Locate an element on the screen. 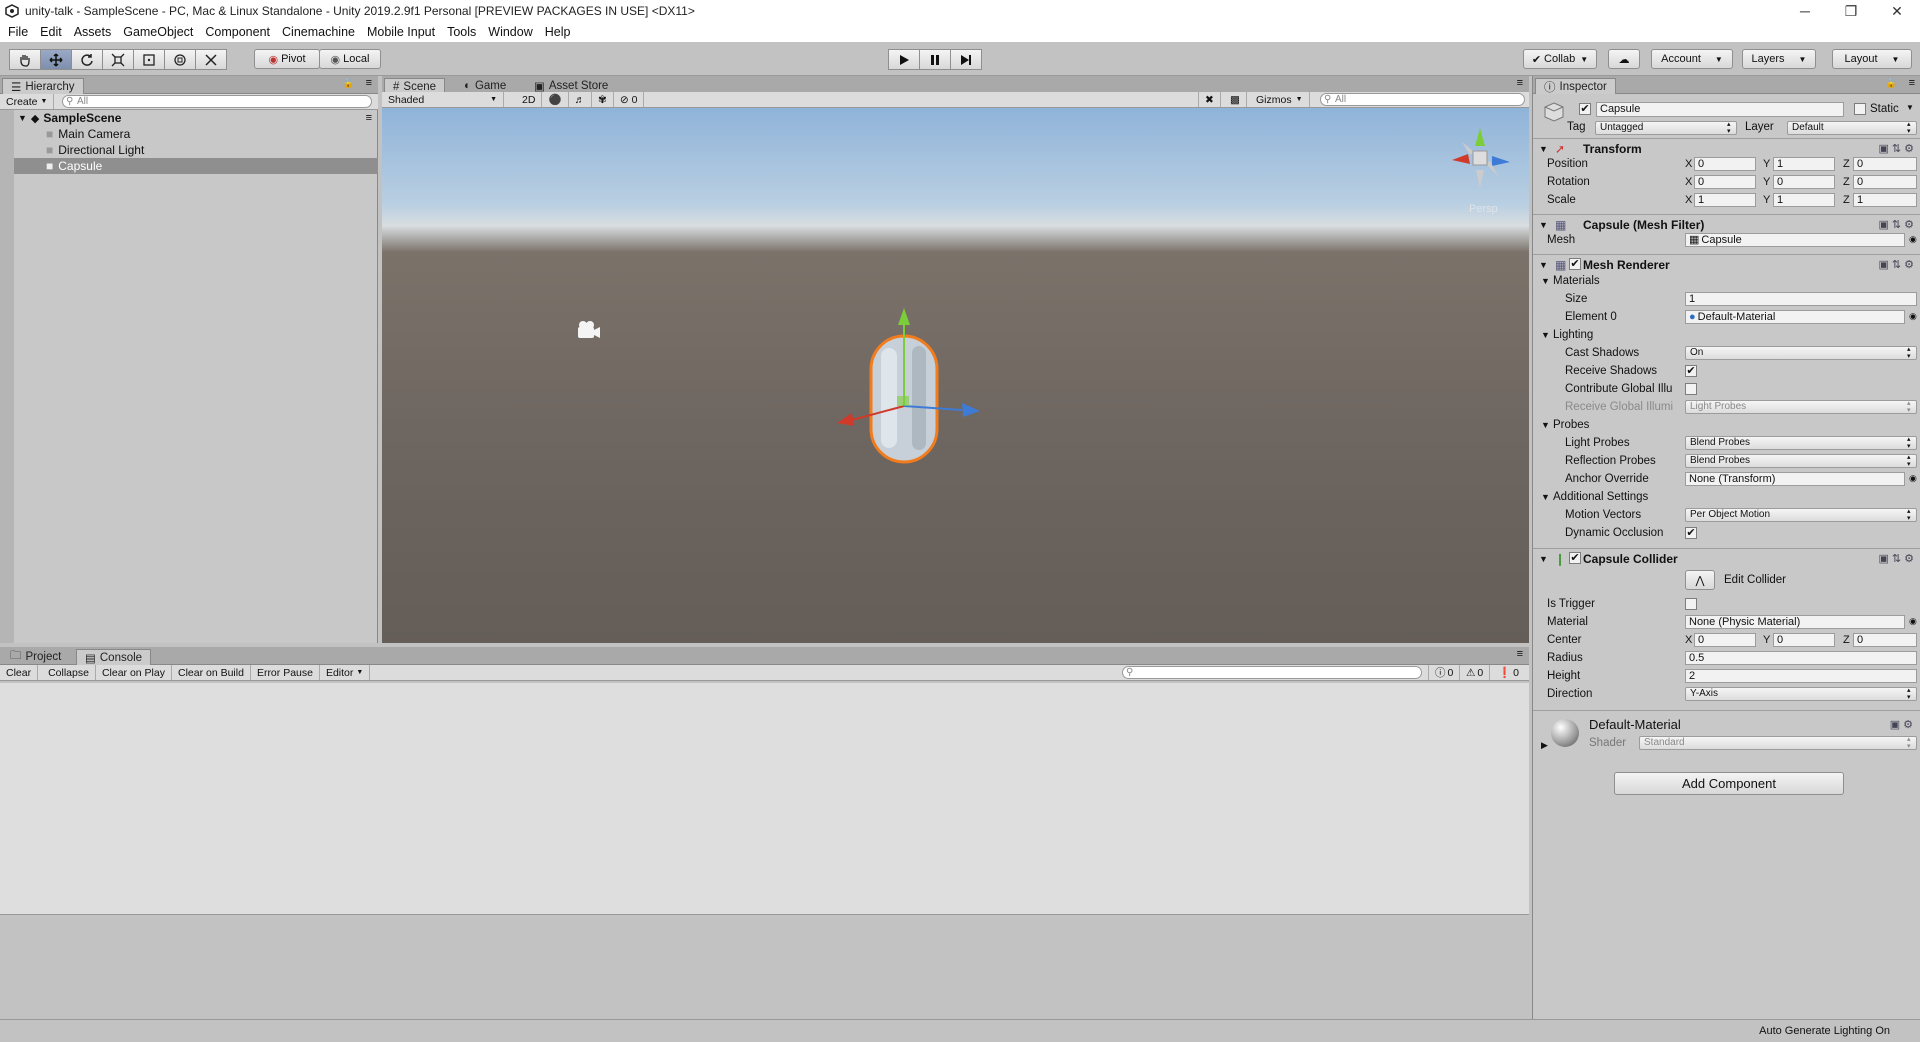 The width and height of the screenshot is (1920, 1042). edit-collider-button: ⋀ is located at coordinates (1700, 580).